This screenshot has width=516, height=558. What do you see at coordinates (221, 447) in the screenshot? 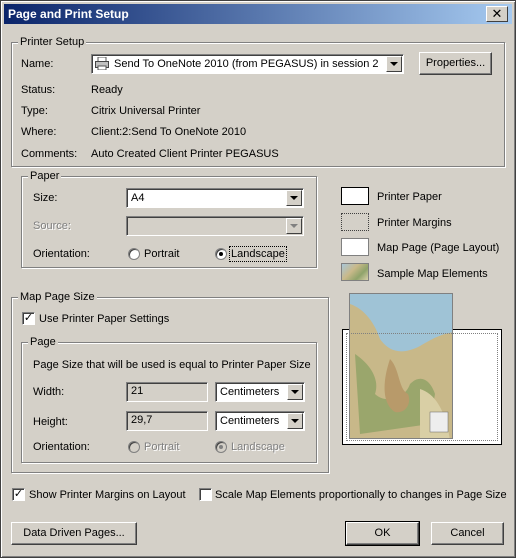
I see `page-landscape-radio` at bounding box center [221, 447].